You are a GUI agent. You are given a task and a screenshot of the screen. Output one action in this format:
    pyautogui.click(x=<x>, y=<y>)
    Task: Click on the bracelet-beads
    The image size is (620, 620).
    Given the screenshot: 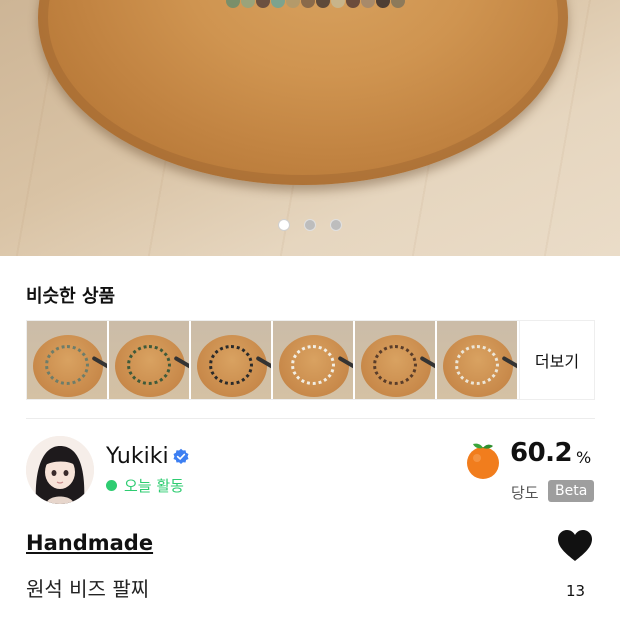 What is the action you would take?
    pyautogui.click(x=315, y=4)
    